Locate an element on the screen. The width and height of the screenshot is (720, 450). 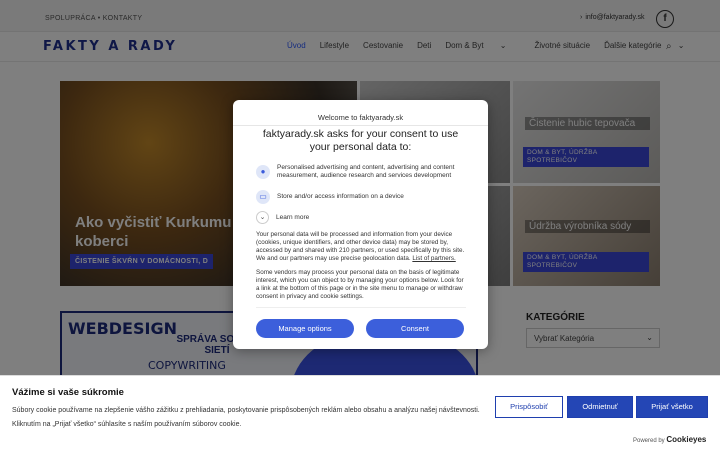
consent-welcome: Welcome to faktyarady.sk is located at coordinates (360, 117).